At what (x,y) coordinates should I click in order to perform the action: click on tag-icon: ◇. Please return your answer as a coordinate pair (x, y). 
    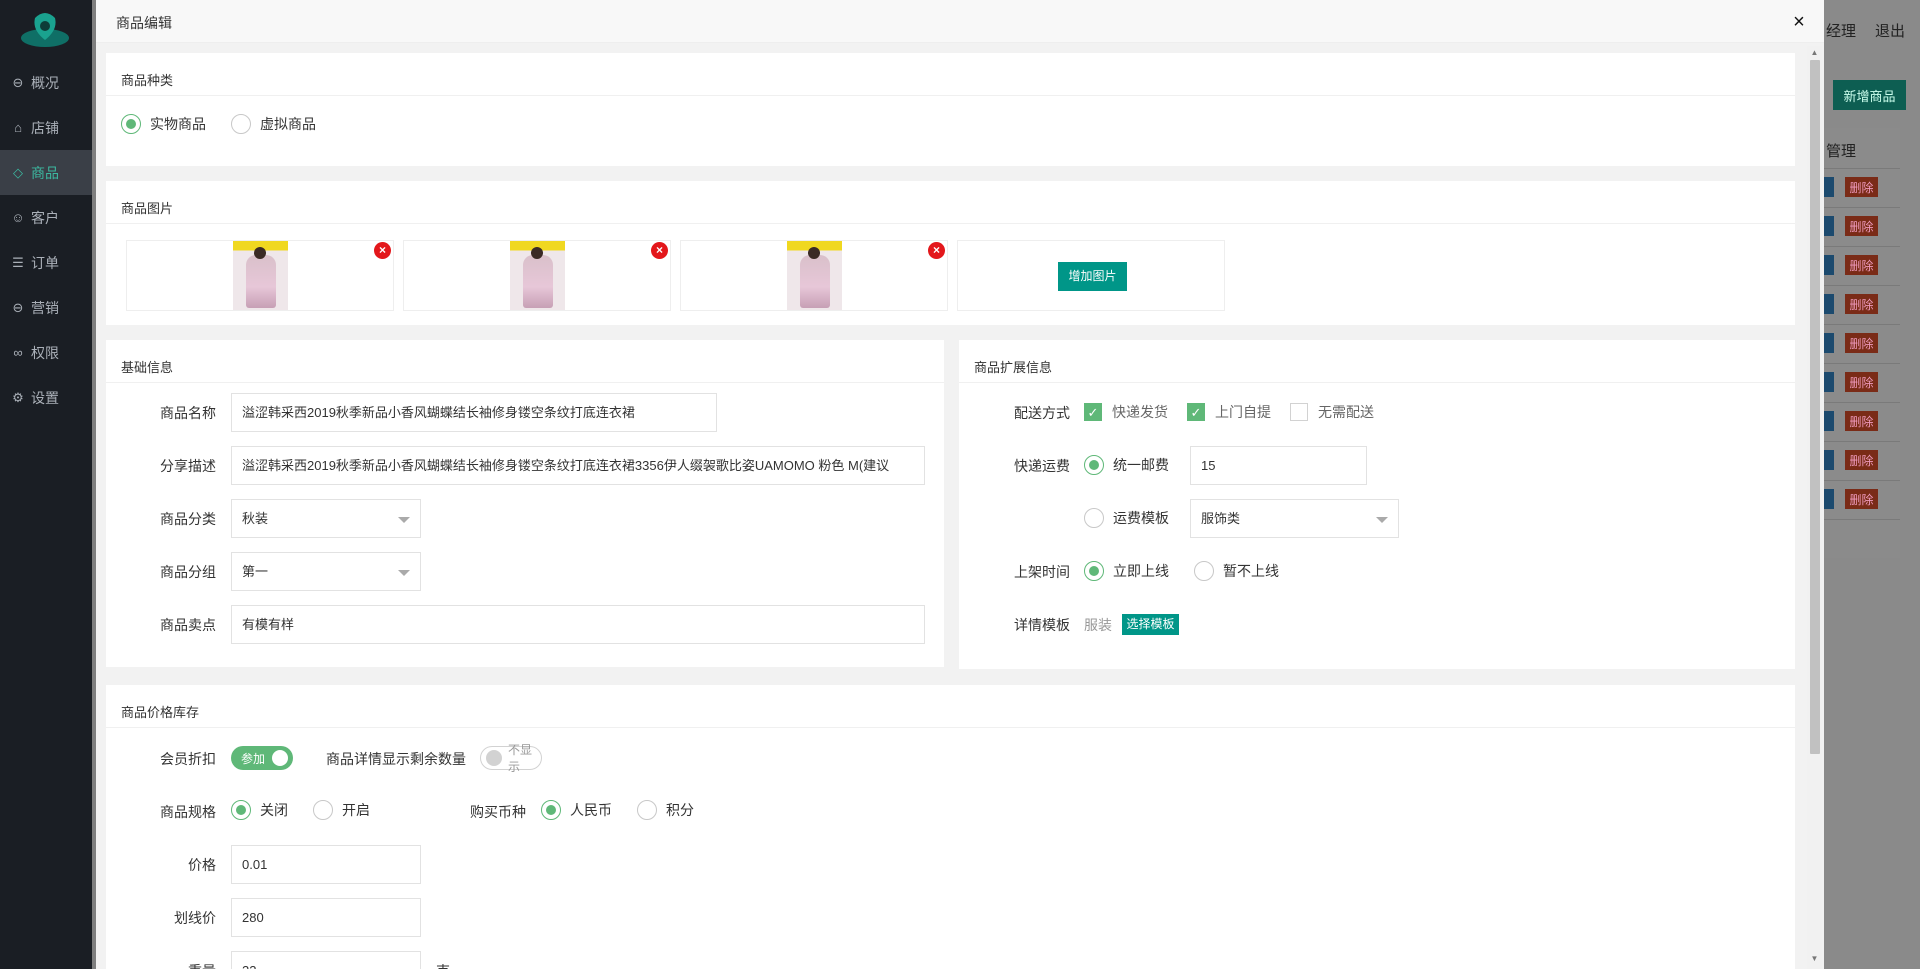
    Looking at the image, I should click on (18, 172).